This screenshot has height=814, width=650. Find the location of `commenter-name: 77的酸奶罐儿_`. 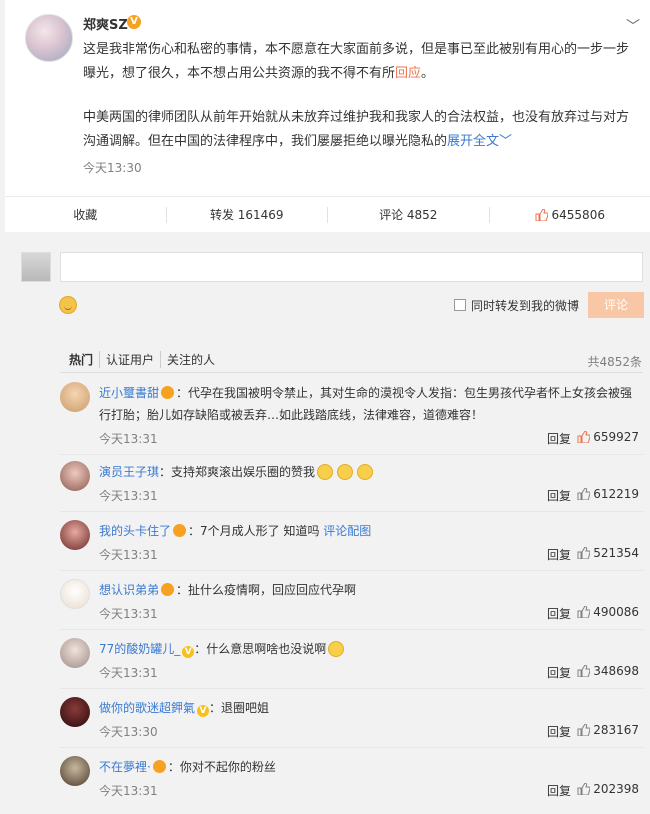

commenter-name: 77的酸奶罐儿_ is located at coordinates (139, 649).